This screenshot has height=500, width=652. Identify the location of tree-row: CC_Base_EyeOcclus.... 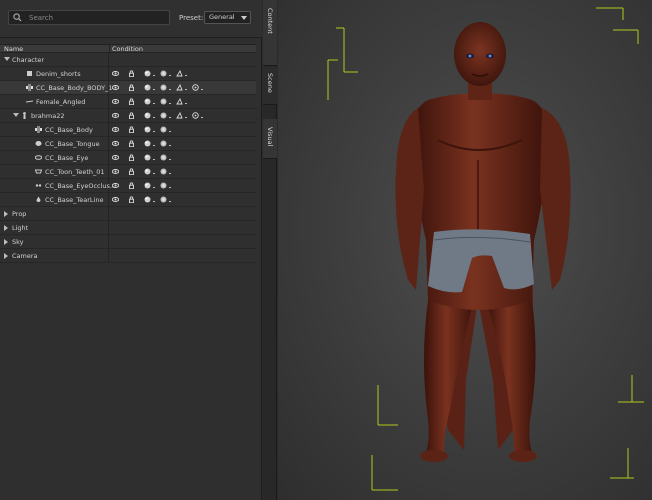
(128, 186).